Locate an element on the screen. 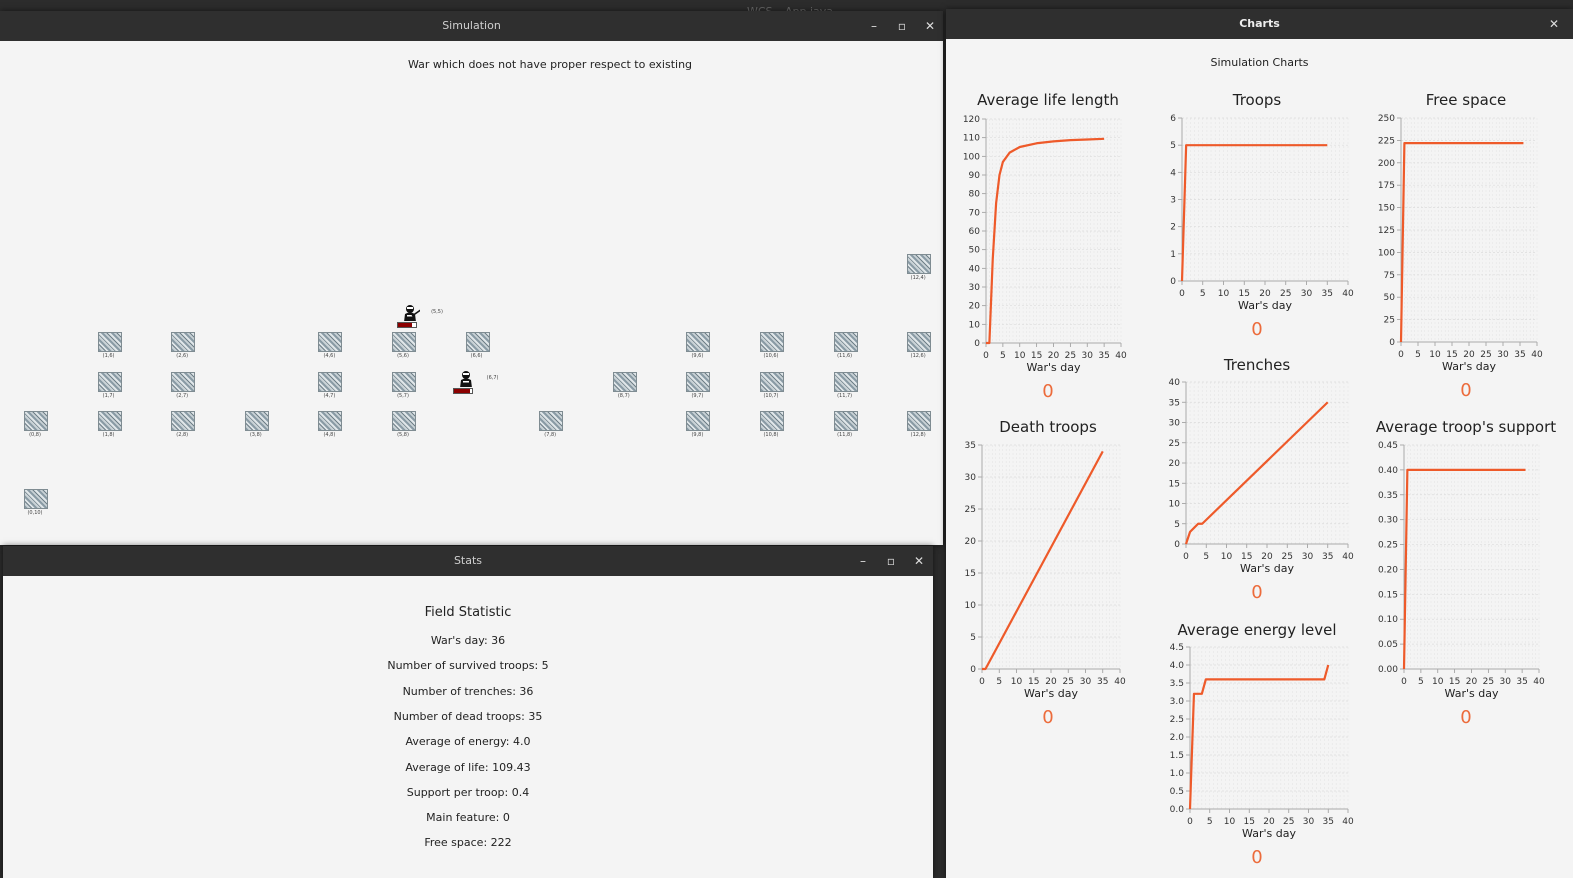 The width and height of the screenshot is (1573, 878). chart-title: Free space is located at coordinates (1466, 100).